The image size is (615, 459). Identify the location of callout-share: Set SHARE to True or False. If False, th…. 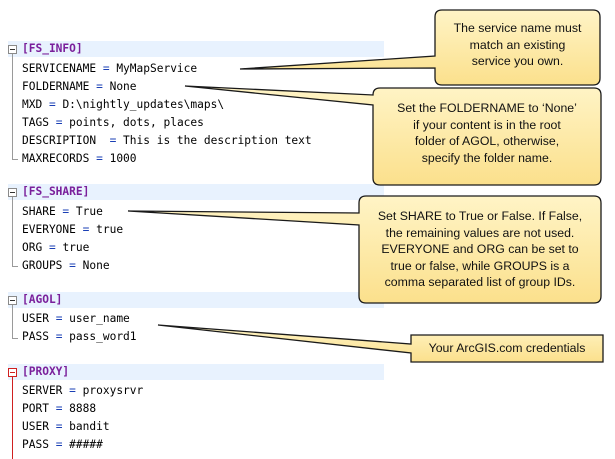
(480, 249).